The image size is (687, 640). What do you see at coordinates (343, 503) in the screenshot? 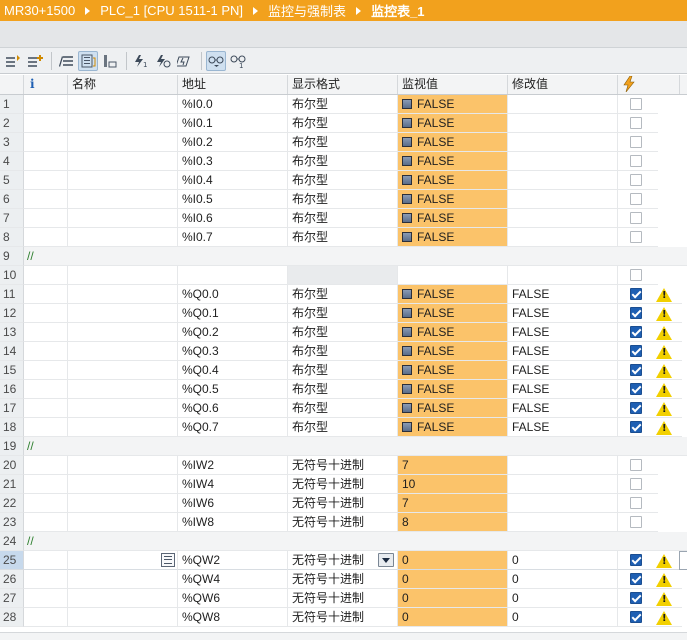
I see `table-row: 22 %IW6 无符号十进制 7` at bounding box center [343, 503].